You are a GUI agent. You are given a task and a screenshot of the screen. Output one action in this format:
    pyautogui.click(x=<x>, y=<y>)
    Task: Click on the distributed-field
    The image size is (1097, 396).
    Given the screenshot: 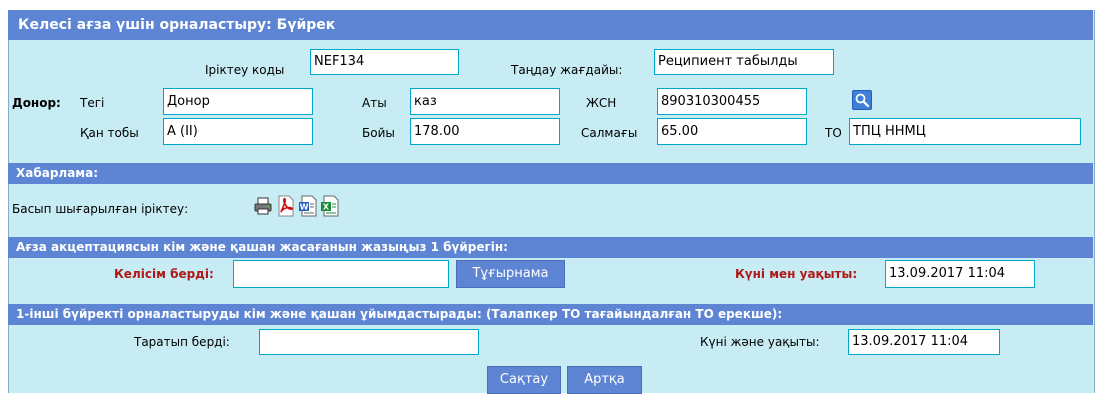 What is the action you would take?
    pyautogui.click(x=369, y=342)
    